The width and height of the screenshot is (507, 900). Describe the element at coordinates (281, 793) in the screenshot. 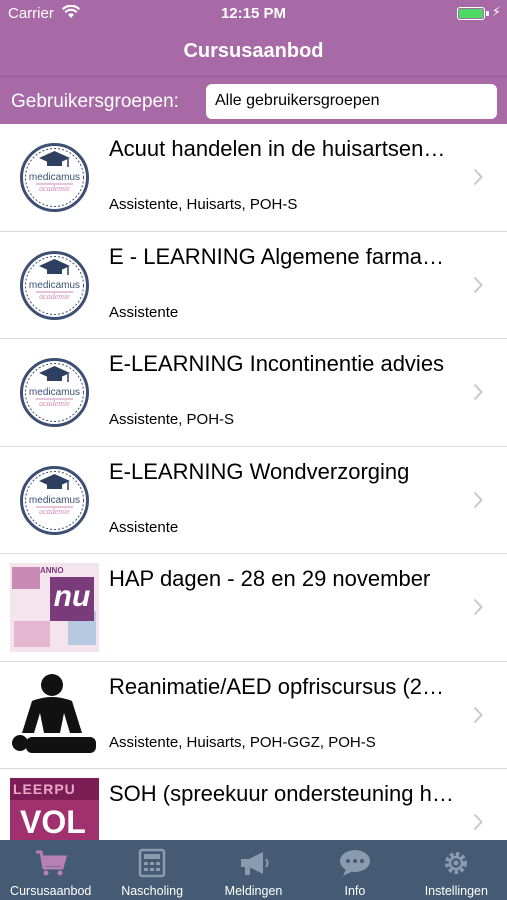

I see `course-title: SOH (spreekuur ondersteuning huisarts)` at that location.